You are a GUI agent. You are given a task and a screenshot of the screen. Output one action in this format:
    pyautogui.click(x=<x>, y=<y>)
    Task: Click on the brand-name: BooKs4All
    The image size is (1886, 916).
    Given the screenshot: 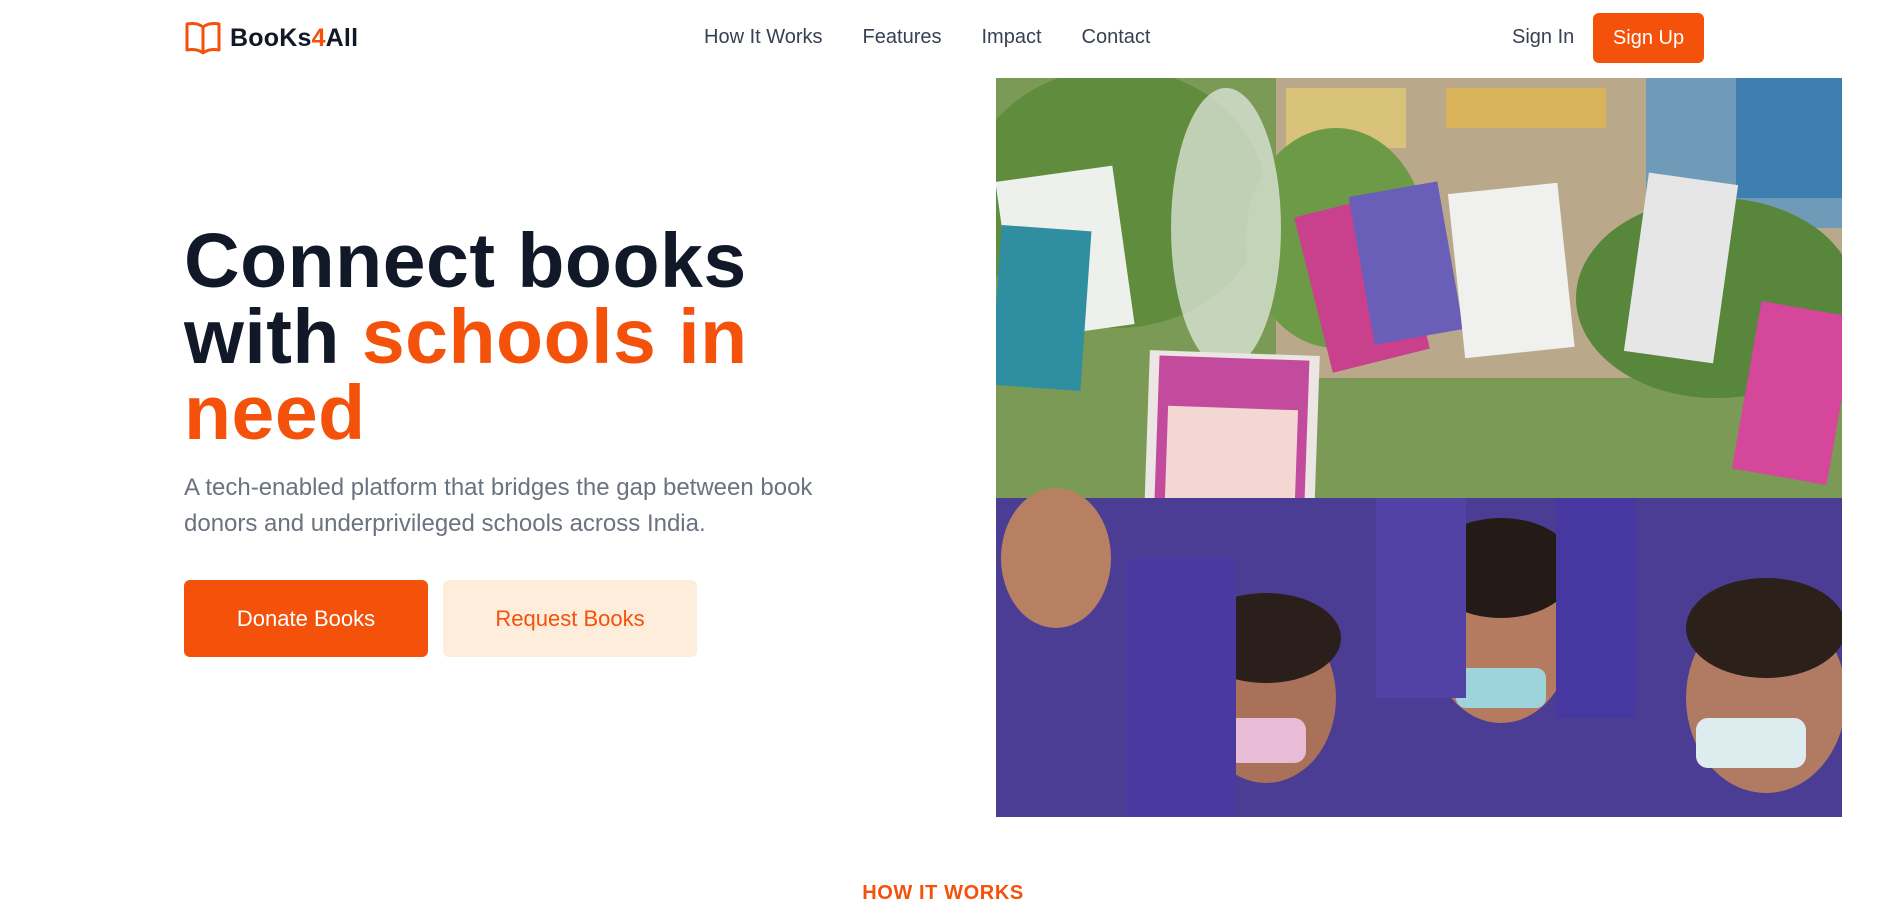 What is the action you would take?
    pyautogui.click(x=294, y=37)
    